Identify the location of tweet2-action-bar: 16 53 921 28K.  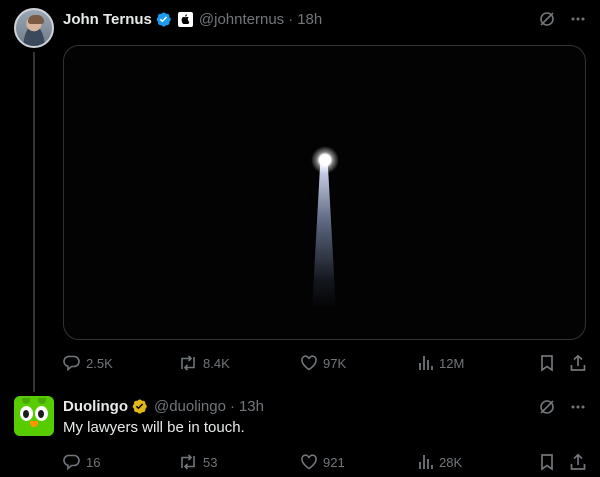
(324, 462).